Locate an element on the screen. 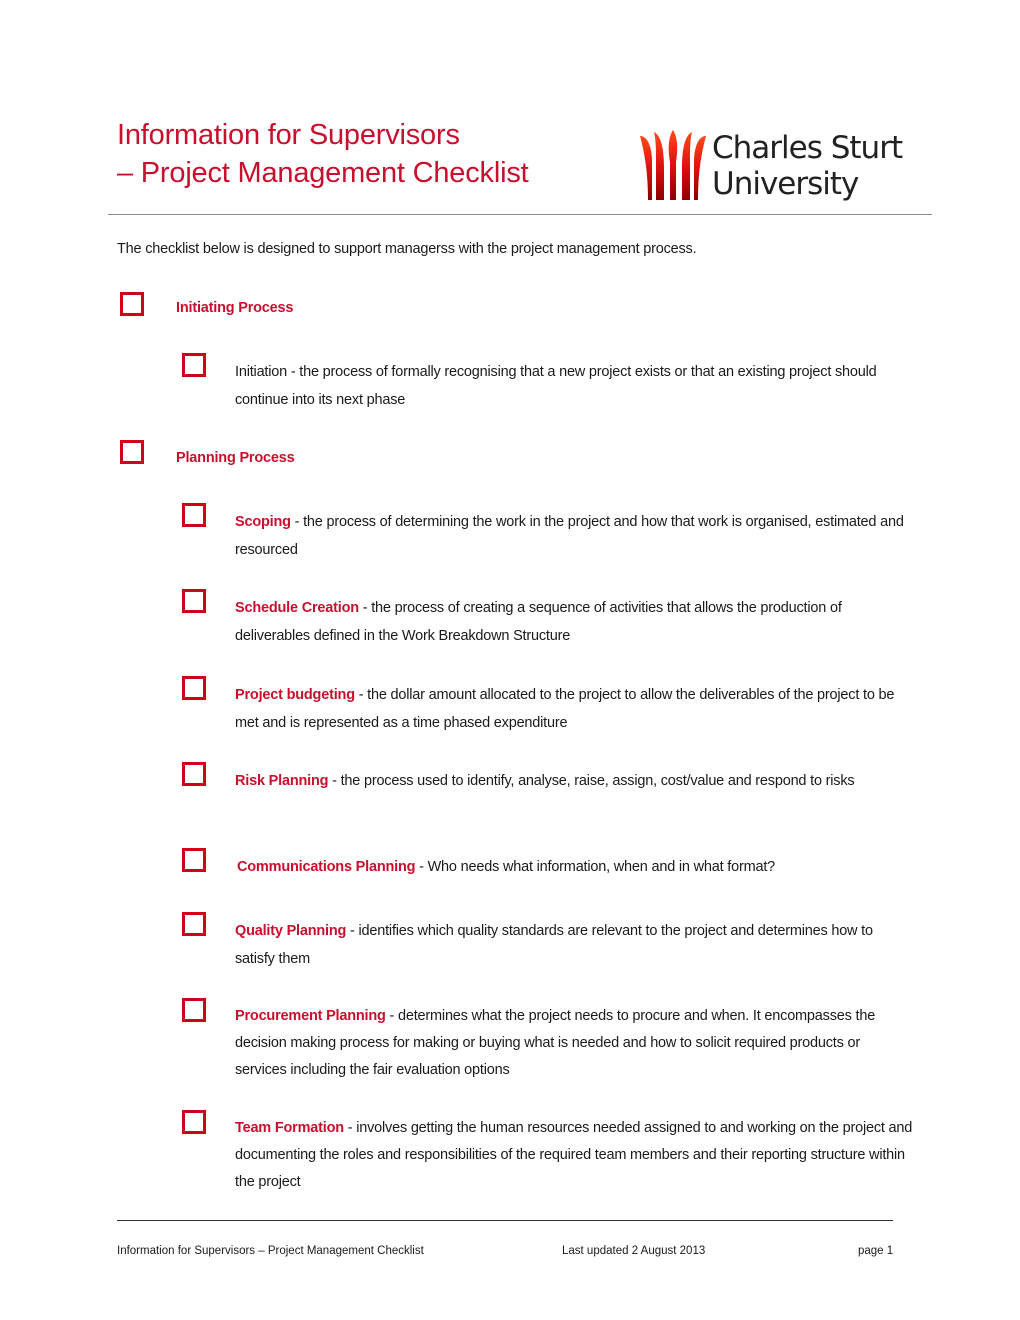  checkbox-quality-planning is located at coordinates (194, 924).